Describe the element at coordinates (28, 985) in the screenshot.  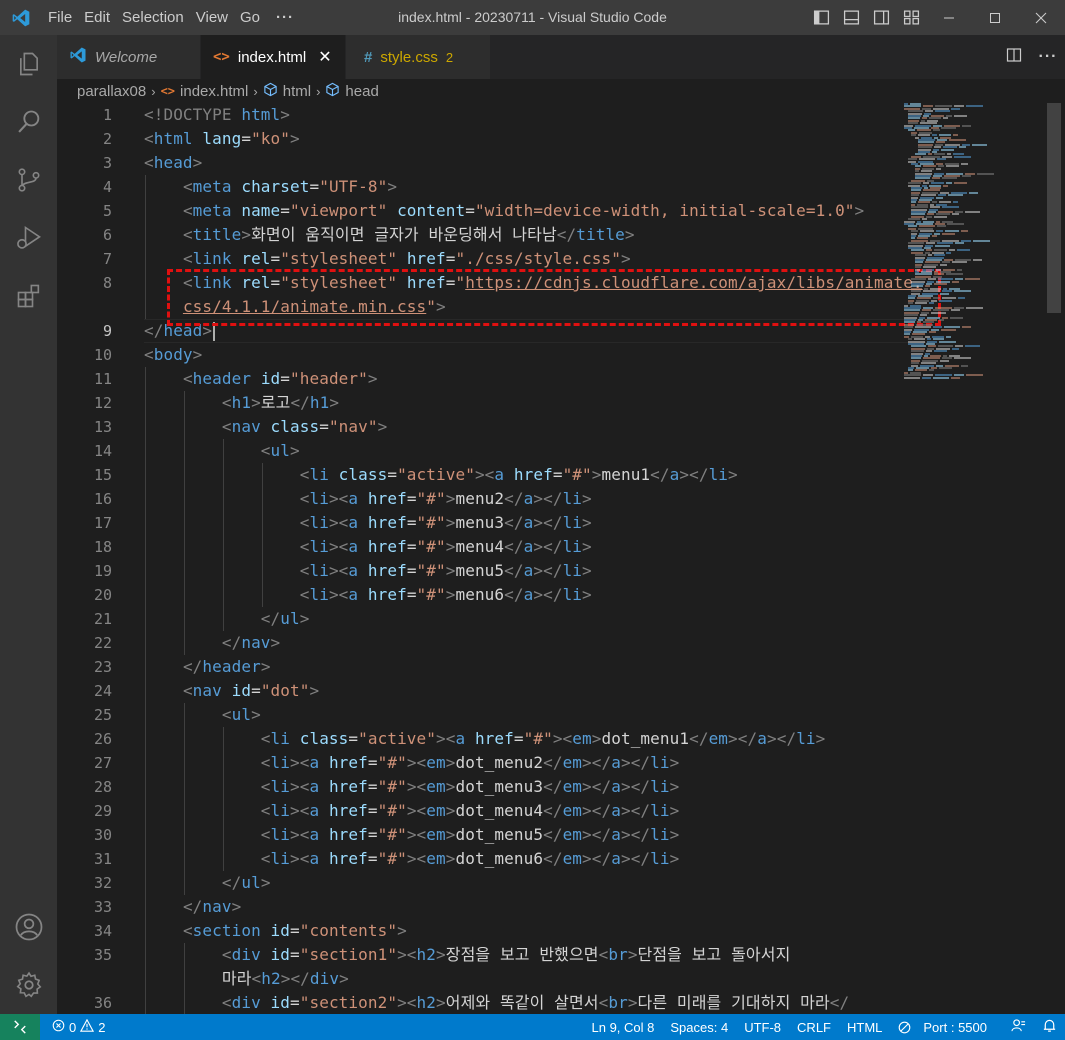
I see `manage-gear-icon` at that location.